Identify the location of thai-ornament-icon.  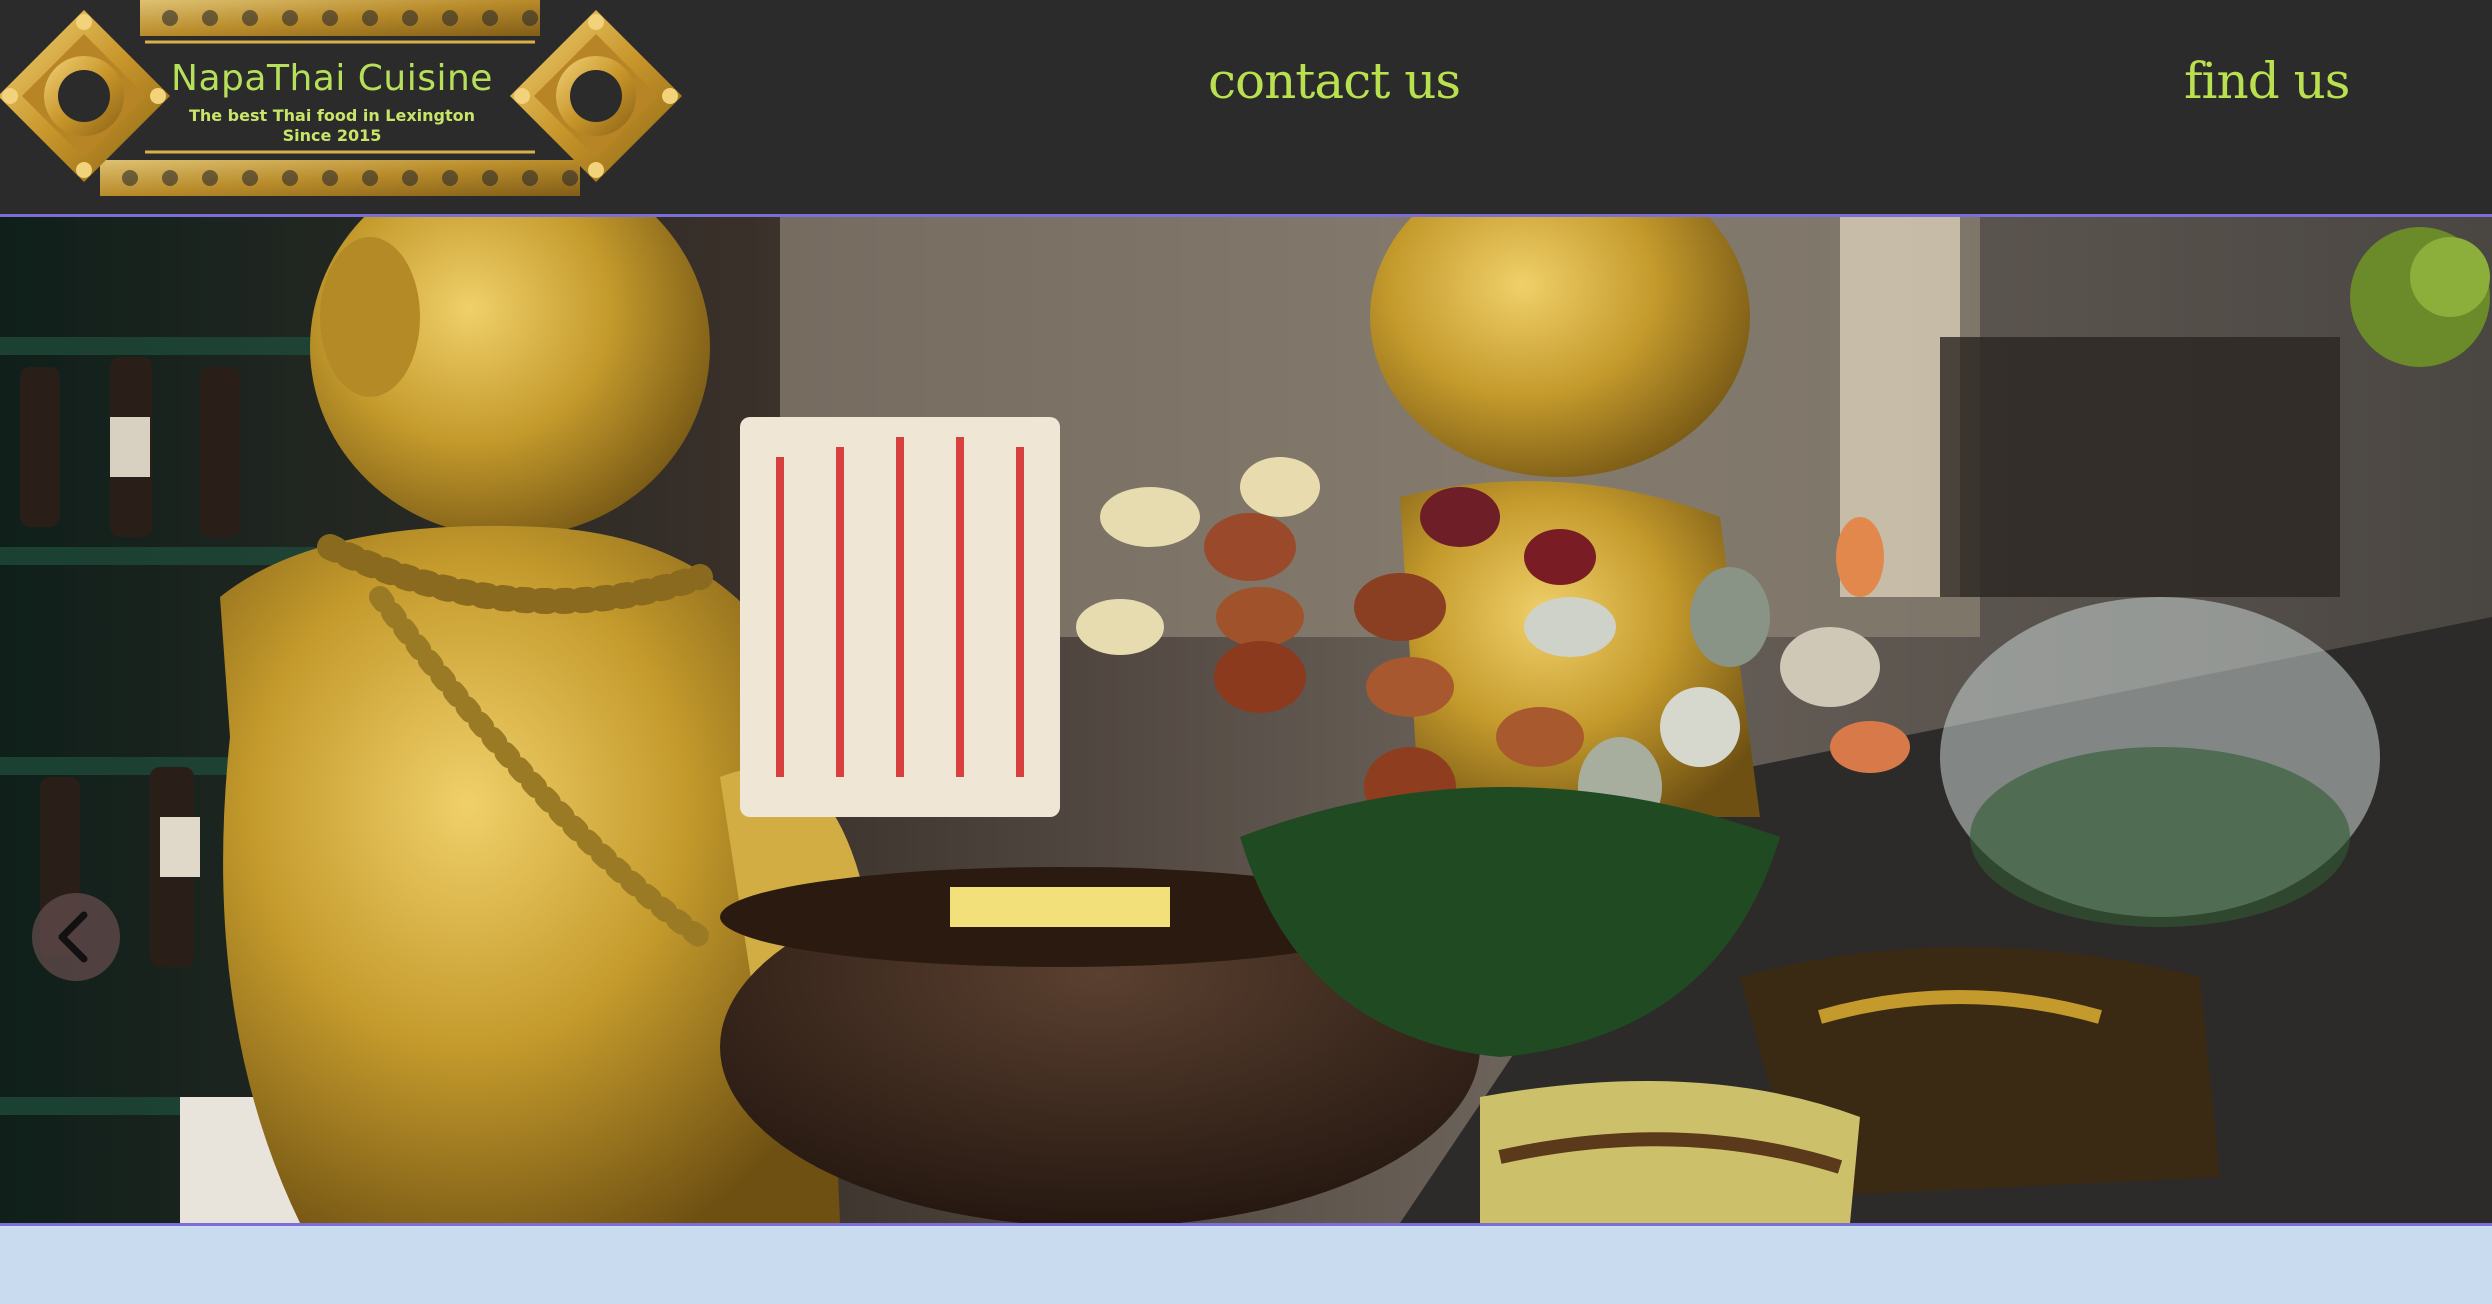
(341, 98).